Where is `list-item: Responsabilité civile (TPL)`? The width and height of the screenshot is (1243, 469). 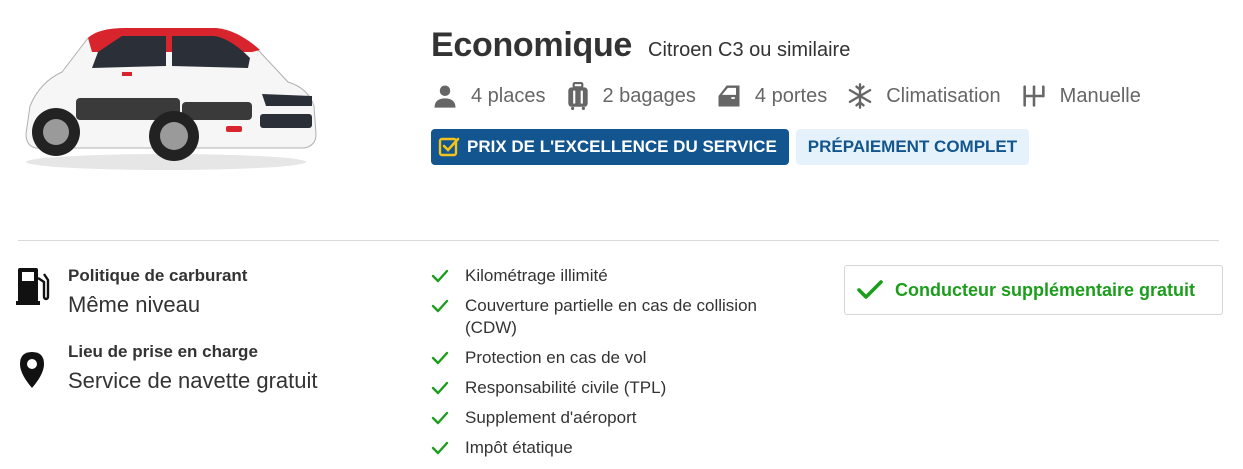 list-item: Responsabilité civile (TPL) is located at coordinates (613, 388).